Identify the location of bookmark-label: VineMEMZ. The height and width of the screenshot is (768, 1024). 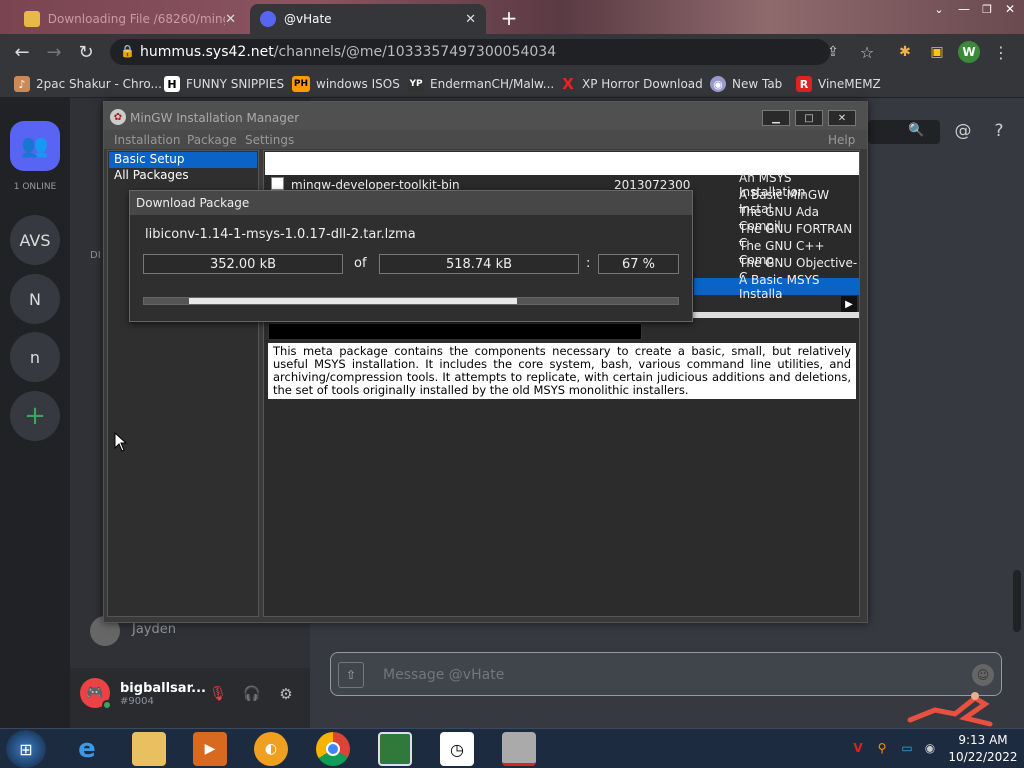
(849, 84).